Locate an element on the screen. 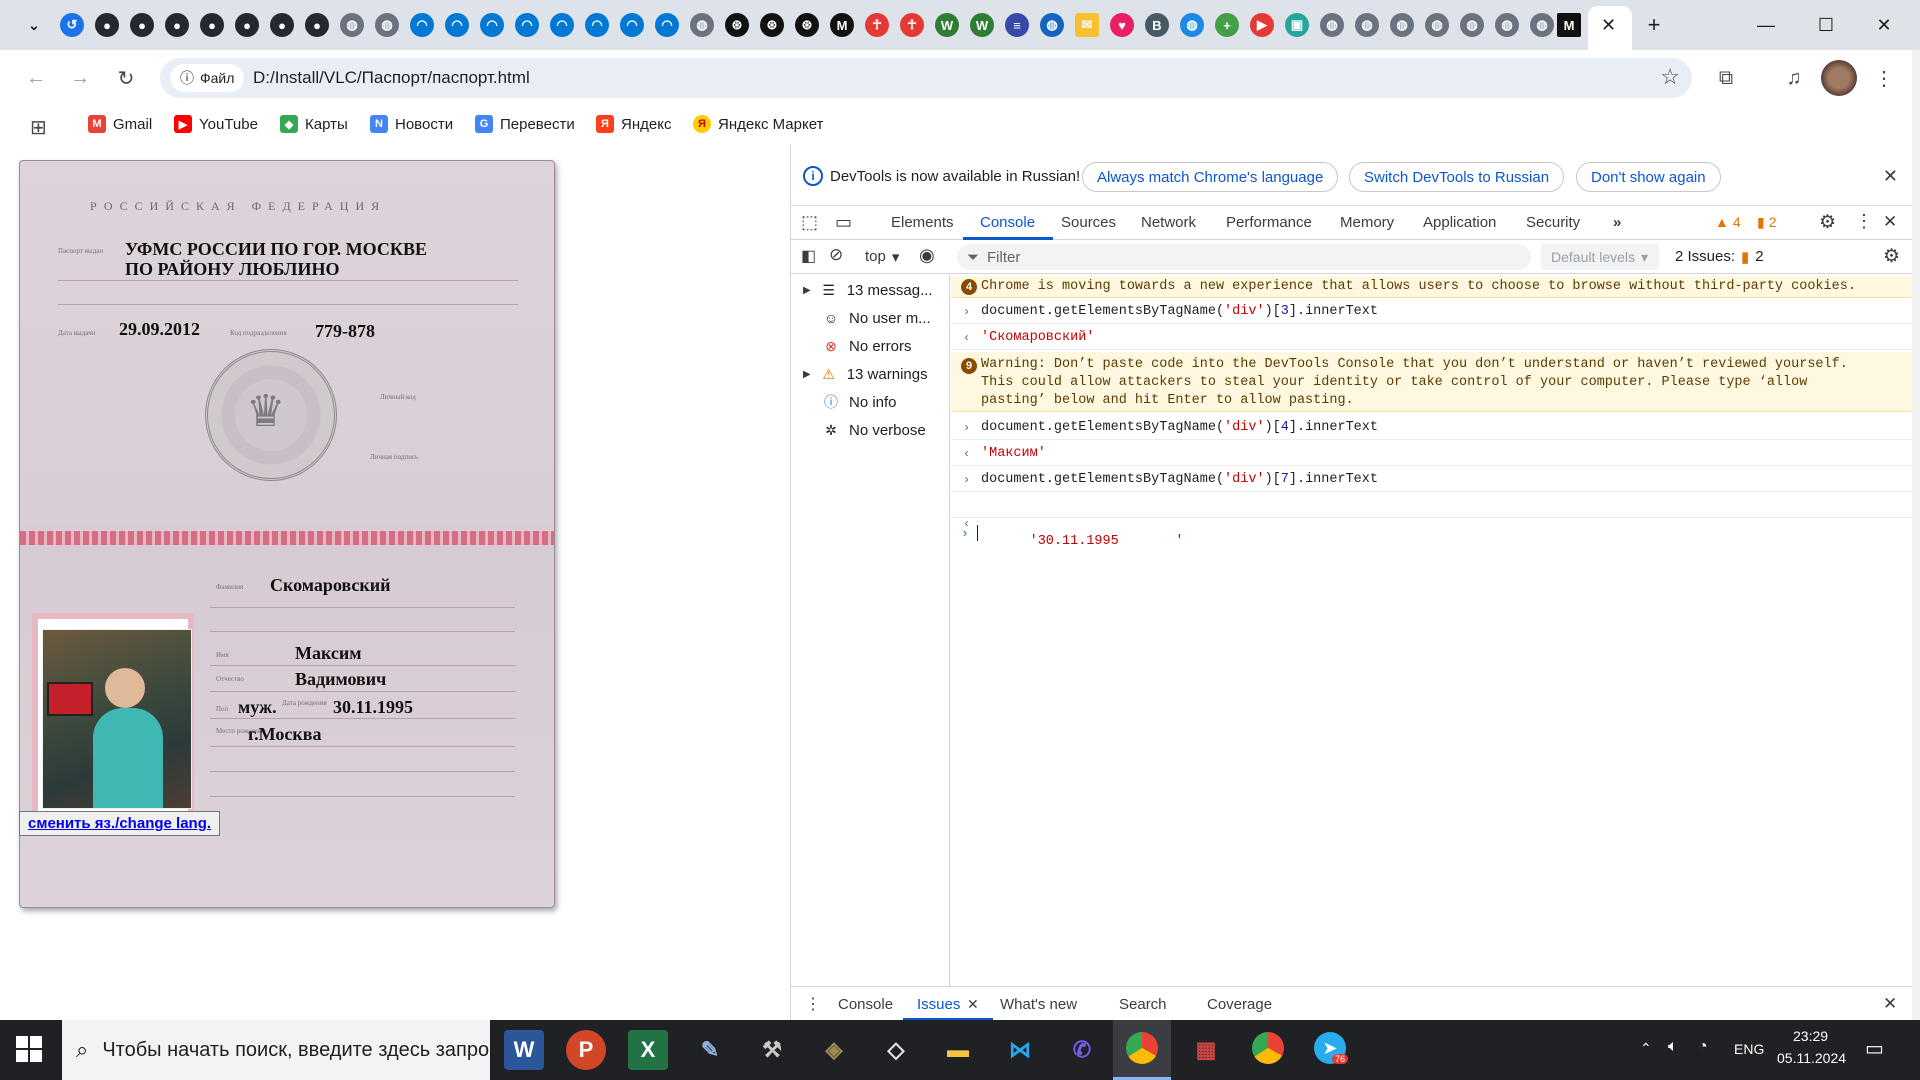 Image resolution: width=1920 pixels, height=1080 pixels. drawer-tab-console: Console is located at coordinates (865, 1004).